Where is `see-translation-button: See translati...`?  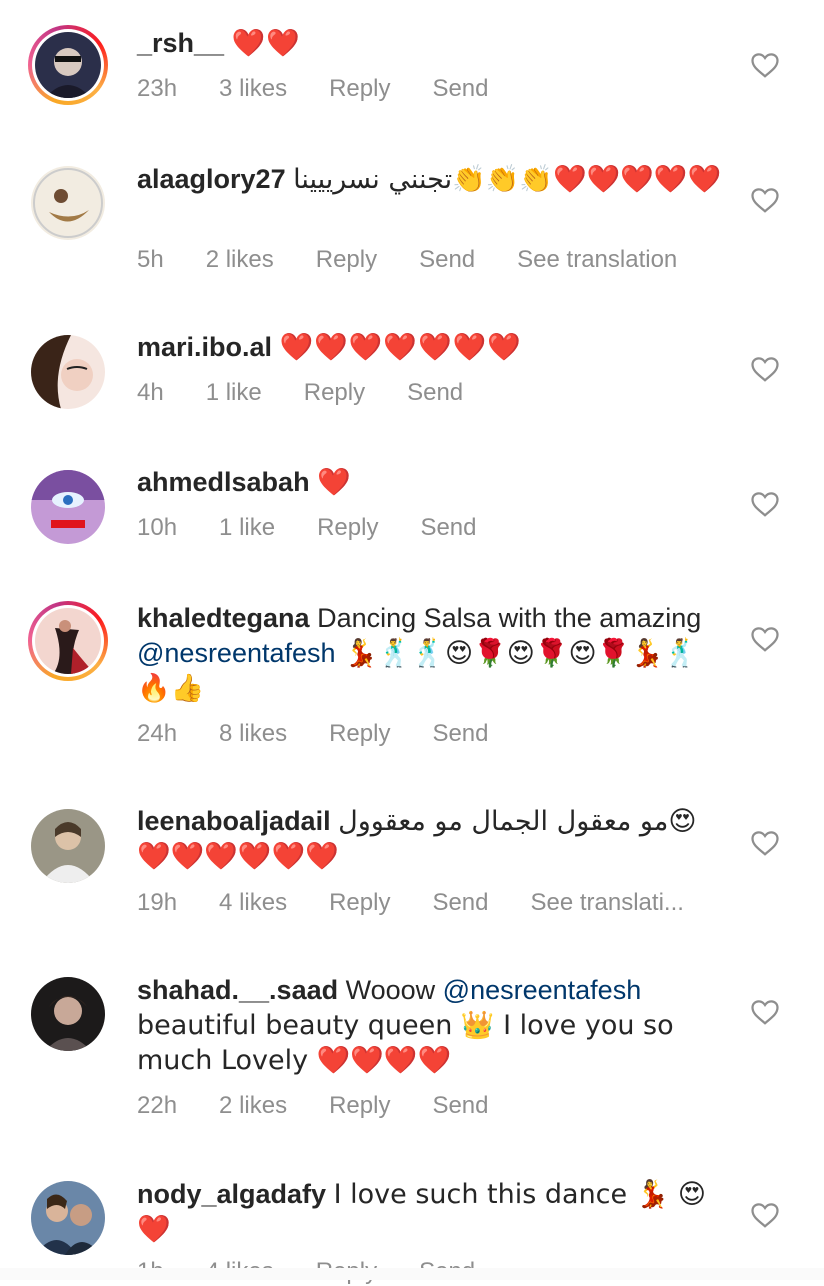
see-translation-button: See translati... is located at coordinates (607, 903).